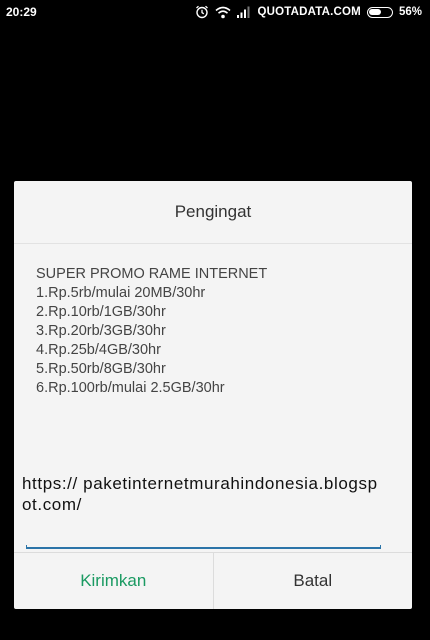 Image resolution: width=430 pixels, height=640 pixels. Describe the element at coordinates (101, 312) in the screenshot. I see `message-line: 2.Rp.10rb/1GB/30hr` at that location.